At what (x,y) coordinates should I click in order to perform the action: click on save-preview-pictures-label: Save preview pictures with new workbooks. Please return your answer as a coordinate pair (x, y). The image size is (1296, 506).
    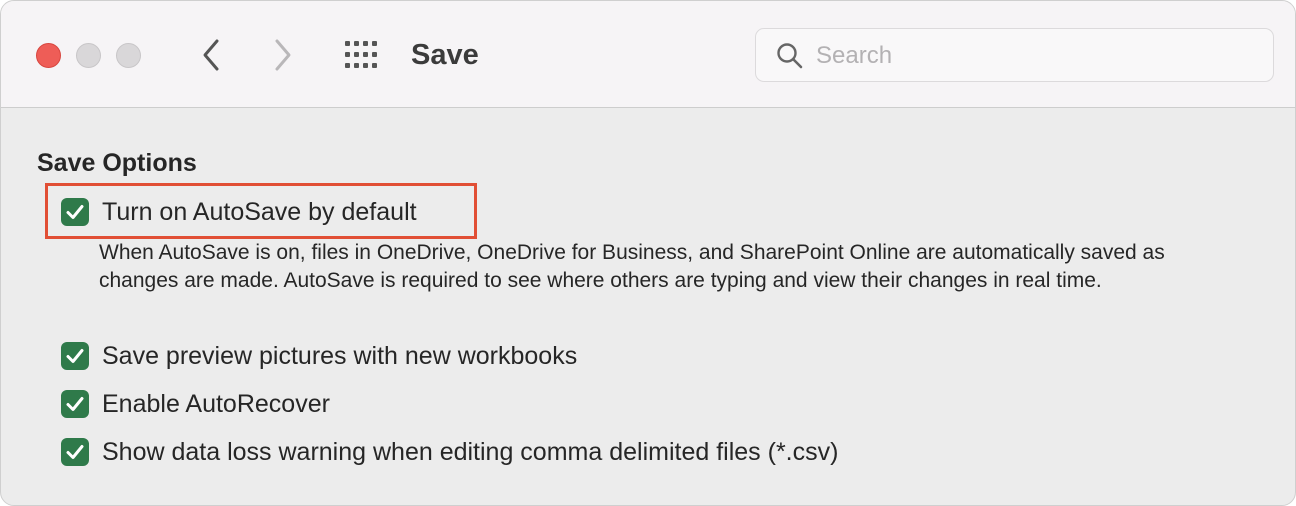
    Looking at the image, I should click on (339, 356).